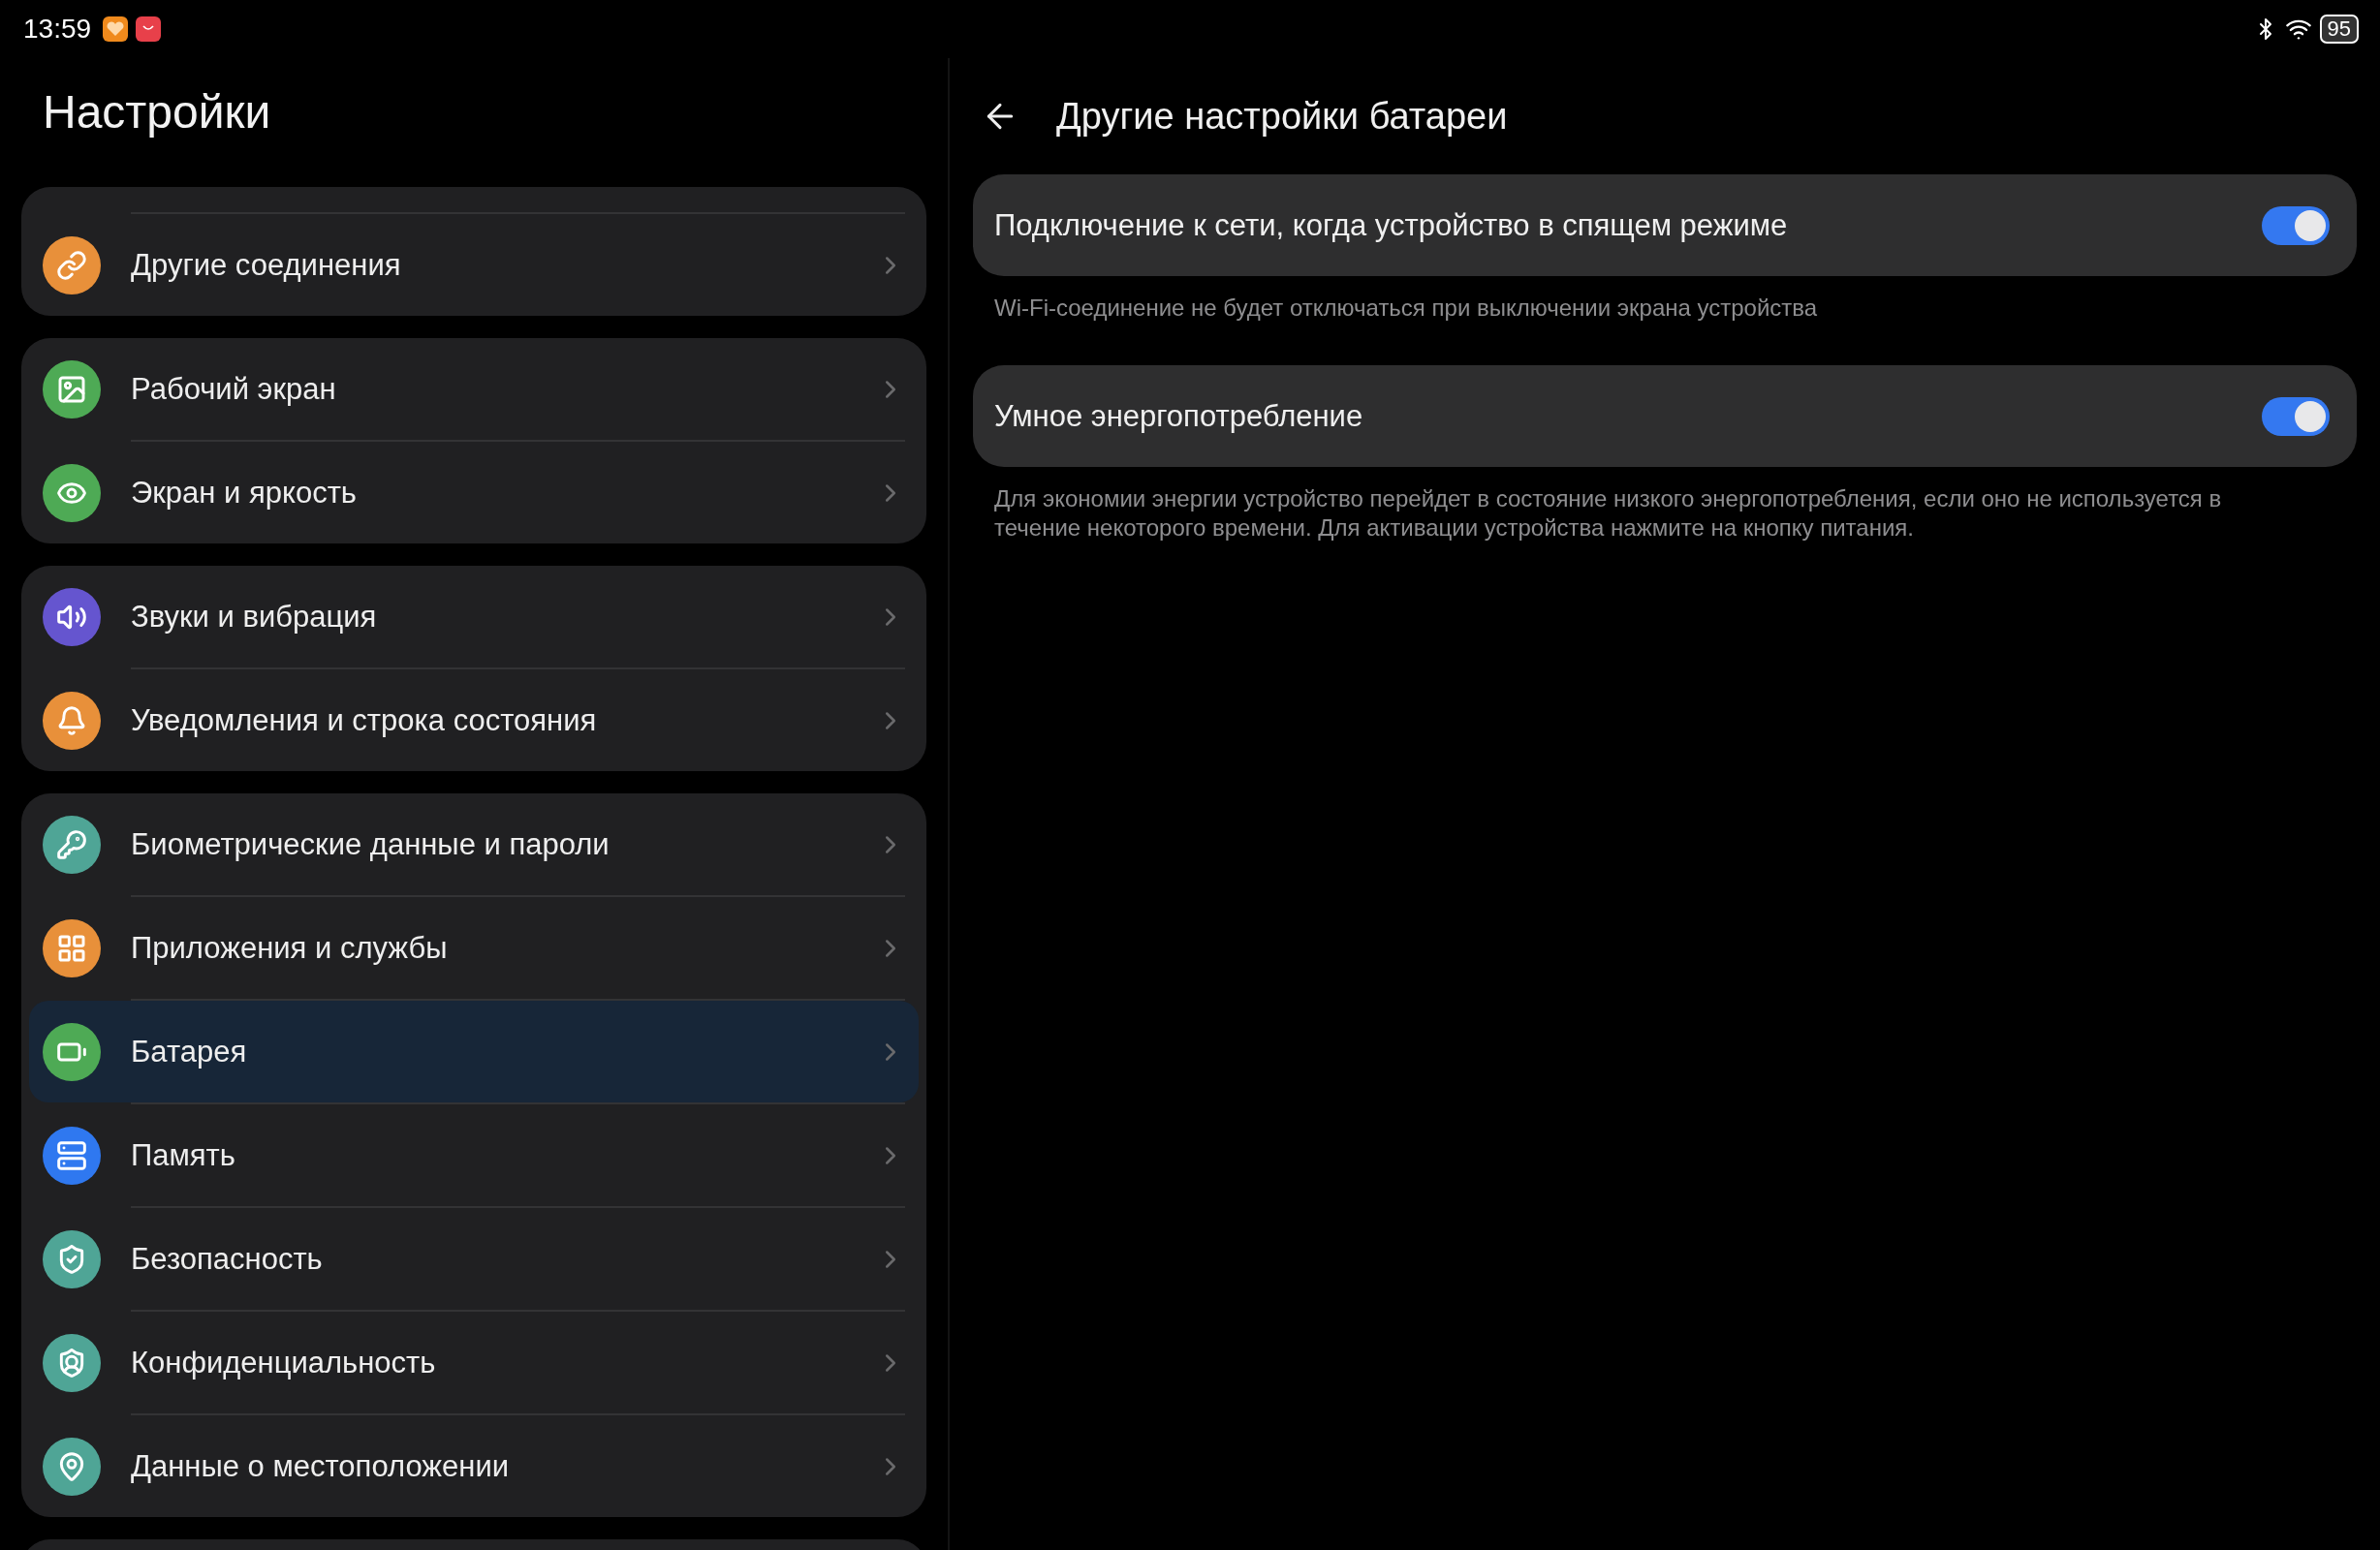  I want to click on status-time: 13:59, so click(58, 29).